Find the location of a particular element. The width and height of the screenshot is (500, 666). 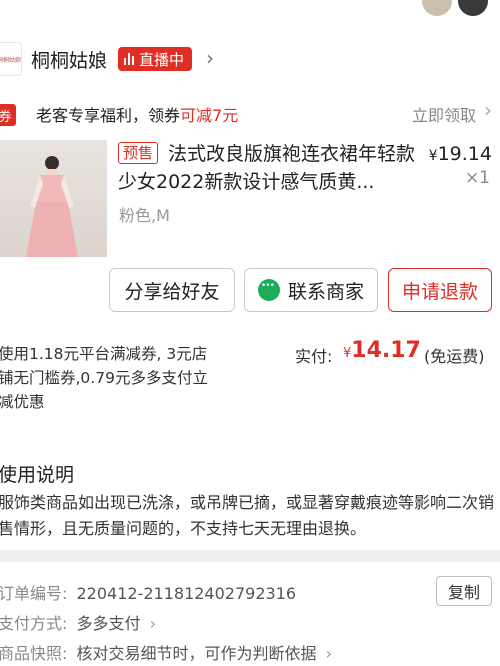

product-price: ¥19.14 is located at coordinates (460, 154).